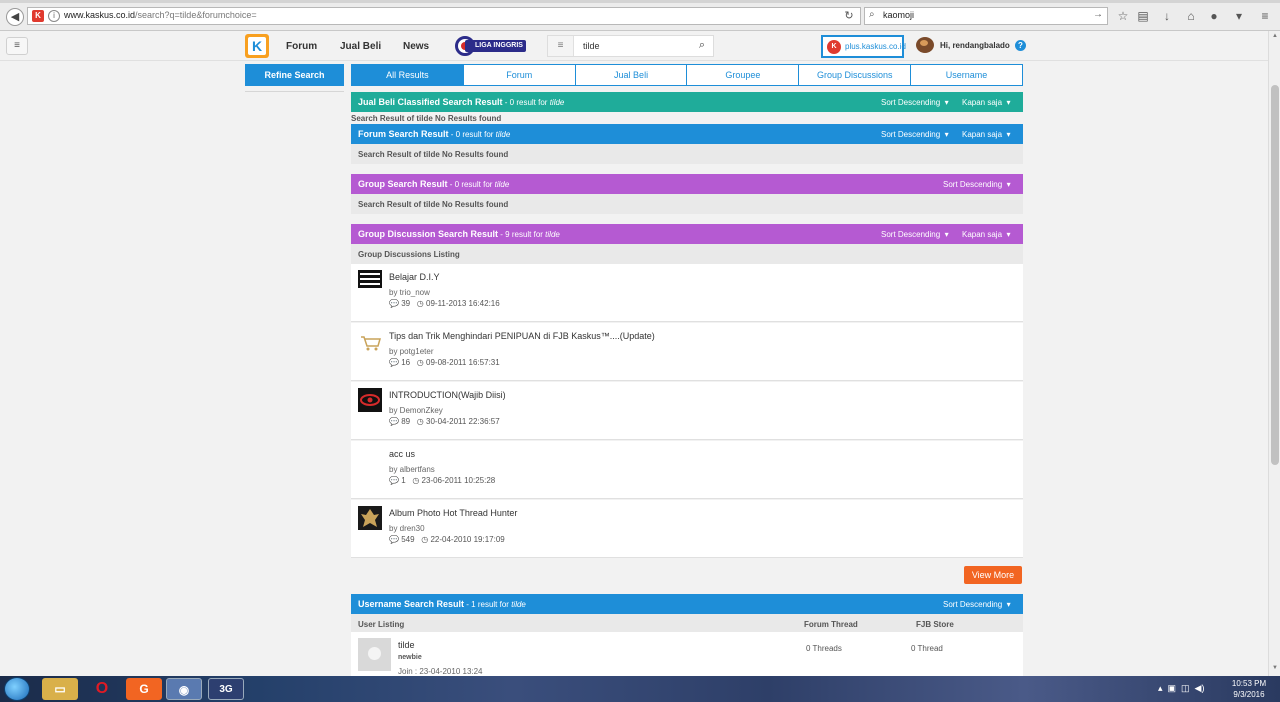 This screenshot has width=1280, height=702. What do you see at coordinates (935, 624) in the screenshot?
I see `column-fjb-store: FJB Store` at bounding box center [935, 624].